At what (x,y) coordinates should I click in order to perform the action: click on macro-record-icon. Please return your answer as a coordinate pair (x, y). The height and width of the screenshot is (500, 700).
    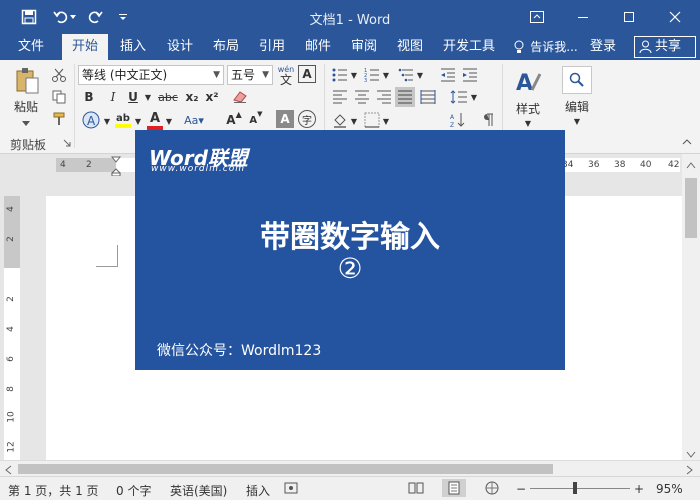
    Looking at the image, I should click on (291, 489).